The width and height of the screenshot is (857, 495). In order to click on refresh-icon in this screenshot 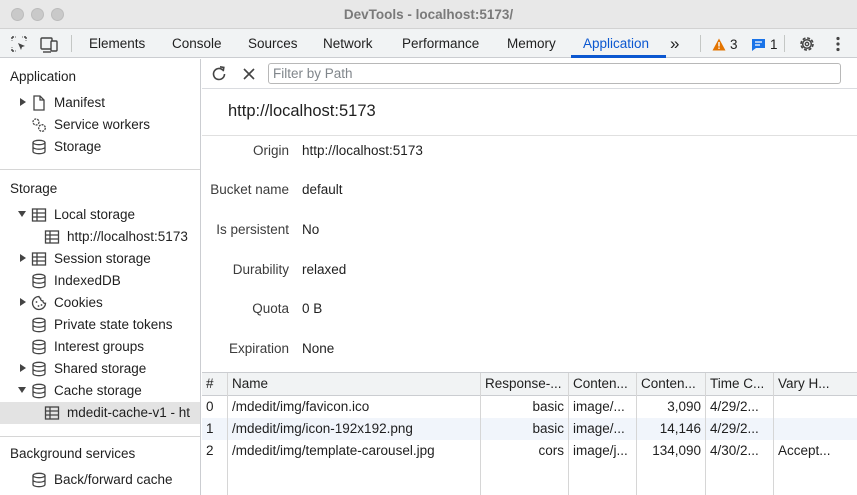, I will do `click(219, 74)`.